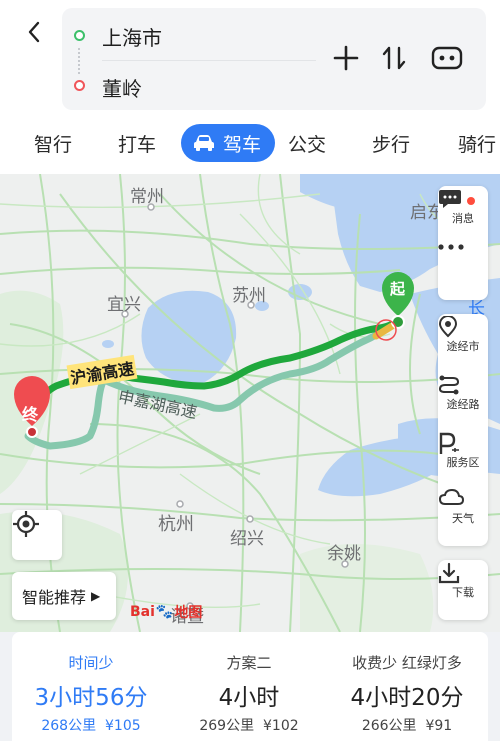 This screenshot has height=741, width=500. I want to click on road-route-icon, so click(449, 385).